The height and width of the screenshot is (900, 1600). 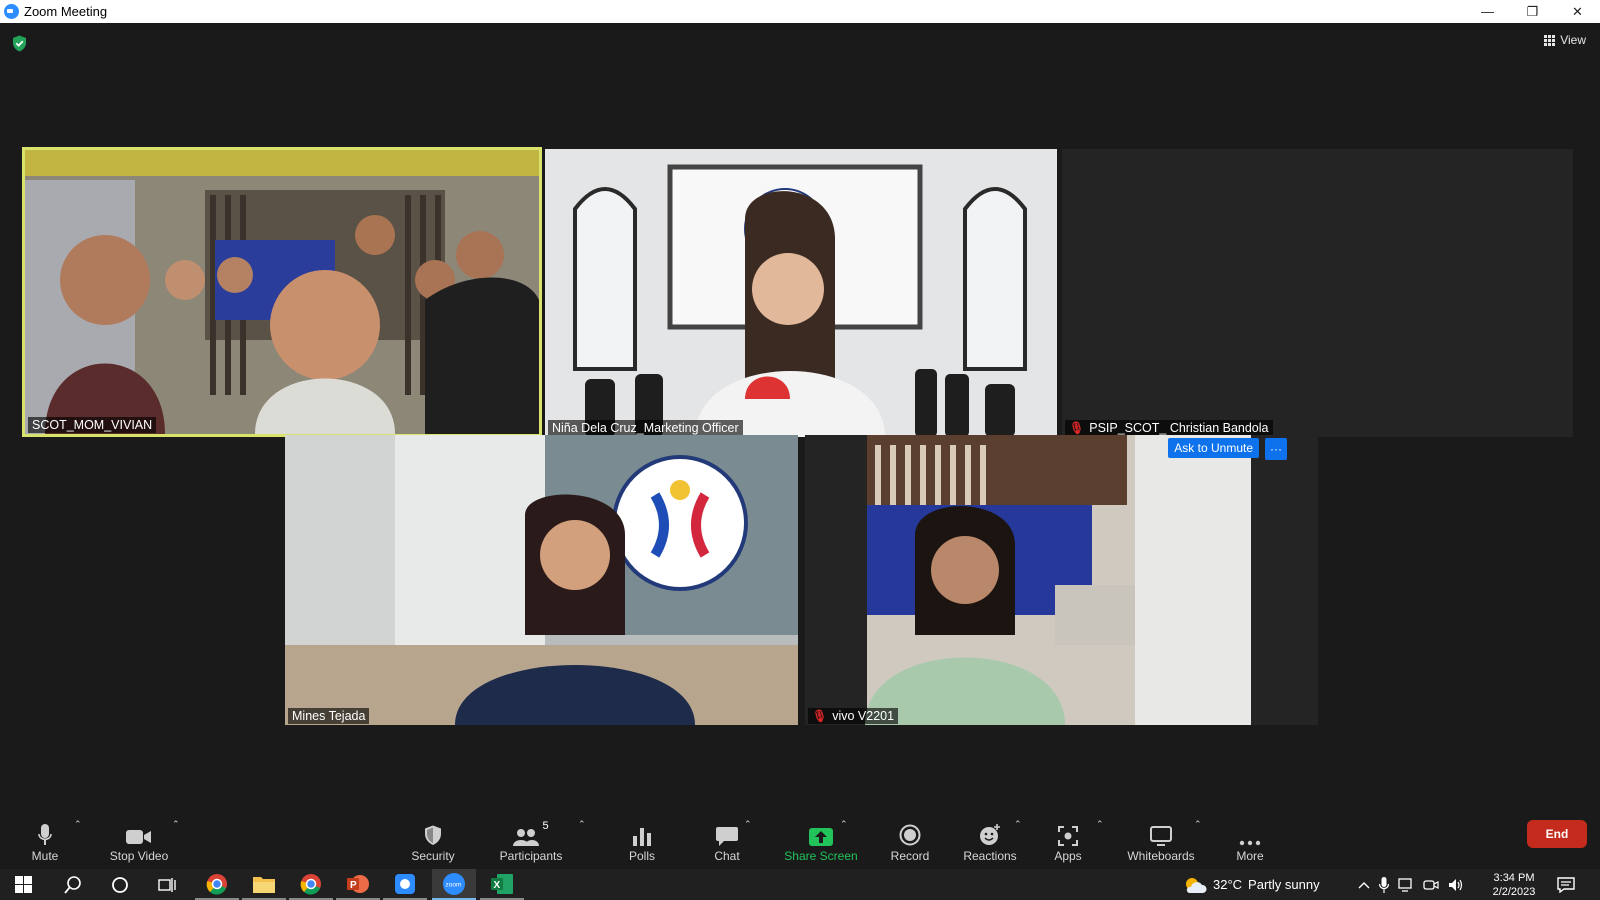 I want to click on whiteboards-label: Whiteboards, so click(x=1161, y=855).